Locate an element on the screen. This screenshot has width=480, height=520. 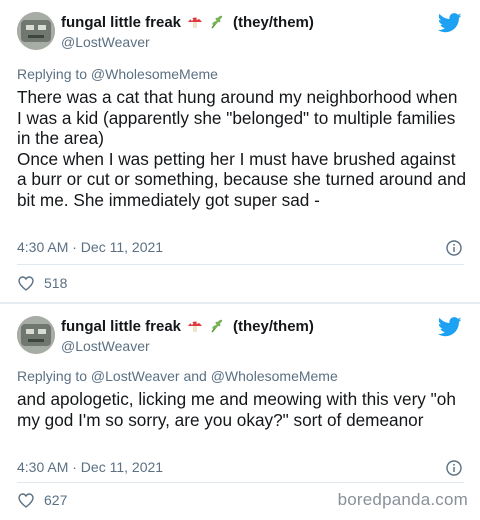
like-count: 518 is located at coordinates (56, 283).